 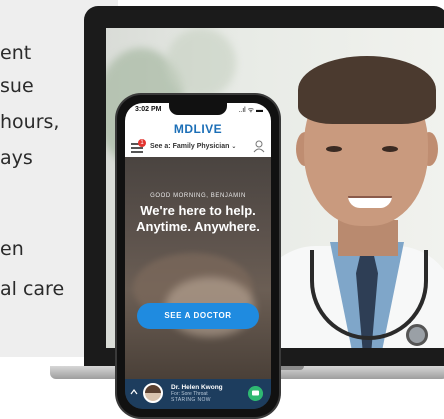 What do you see at coordinates (255, 393) in the screenshot?
I see `chat-icon` at bounding box center [255, 393].